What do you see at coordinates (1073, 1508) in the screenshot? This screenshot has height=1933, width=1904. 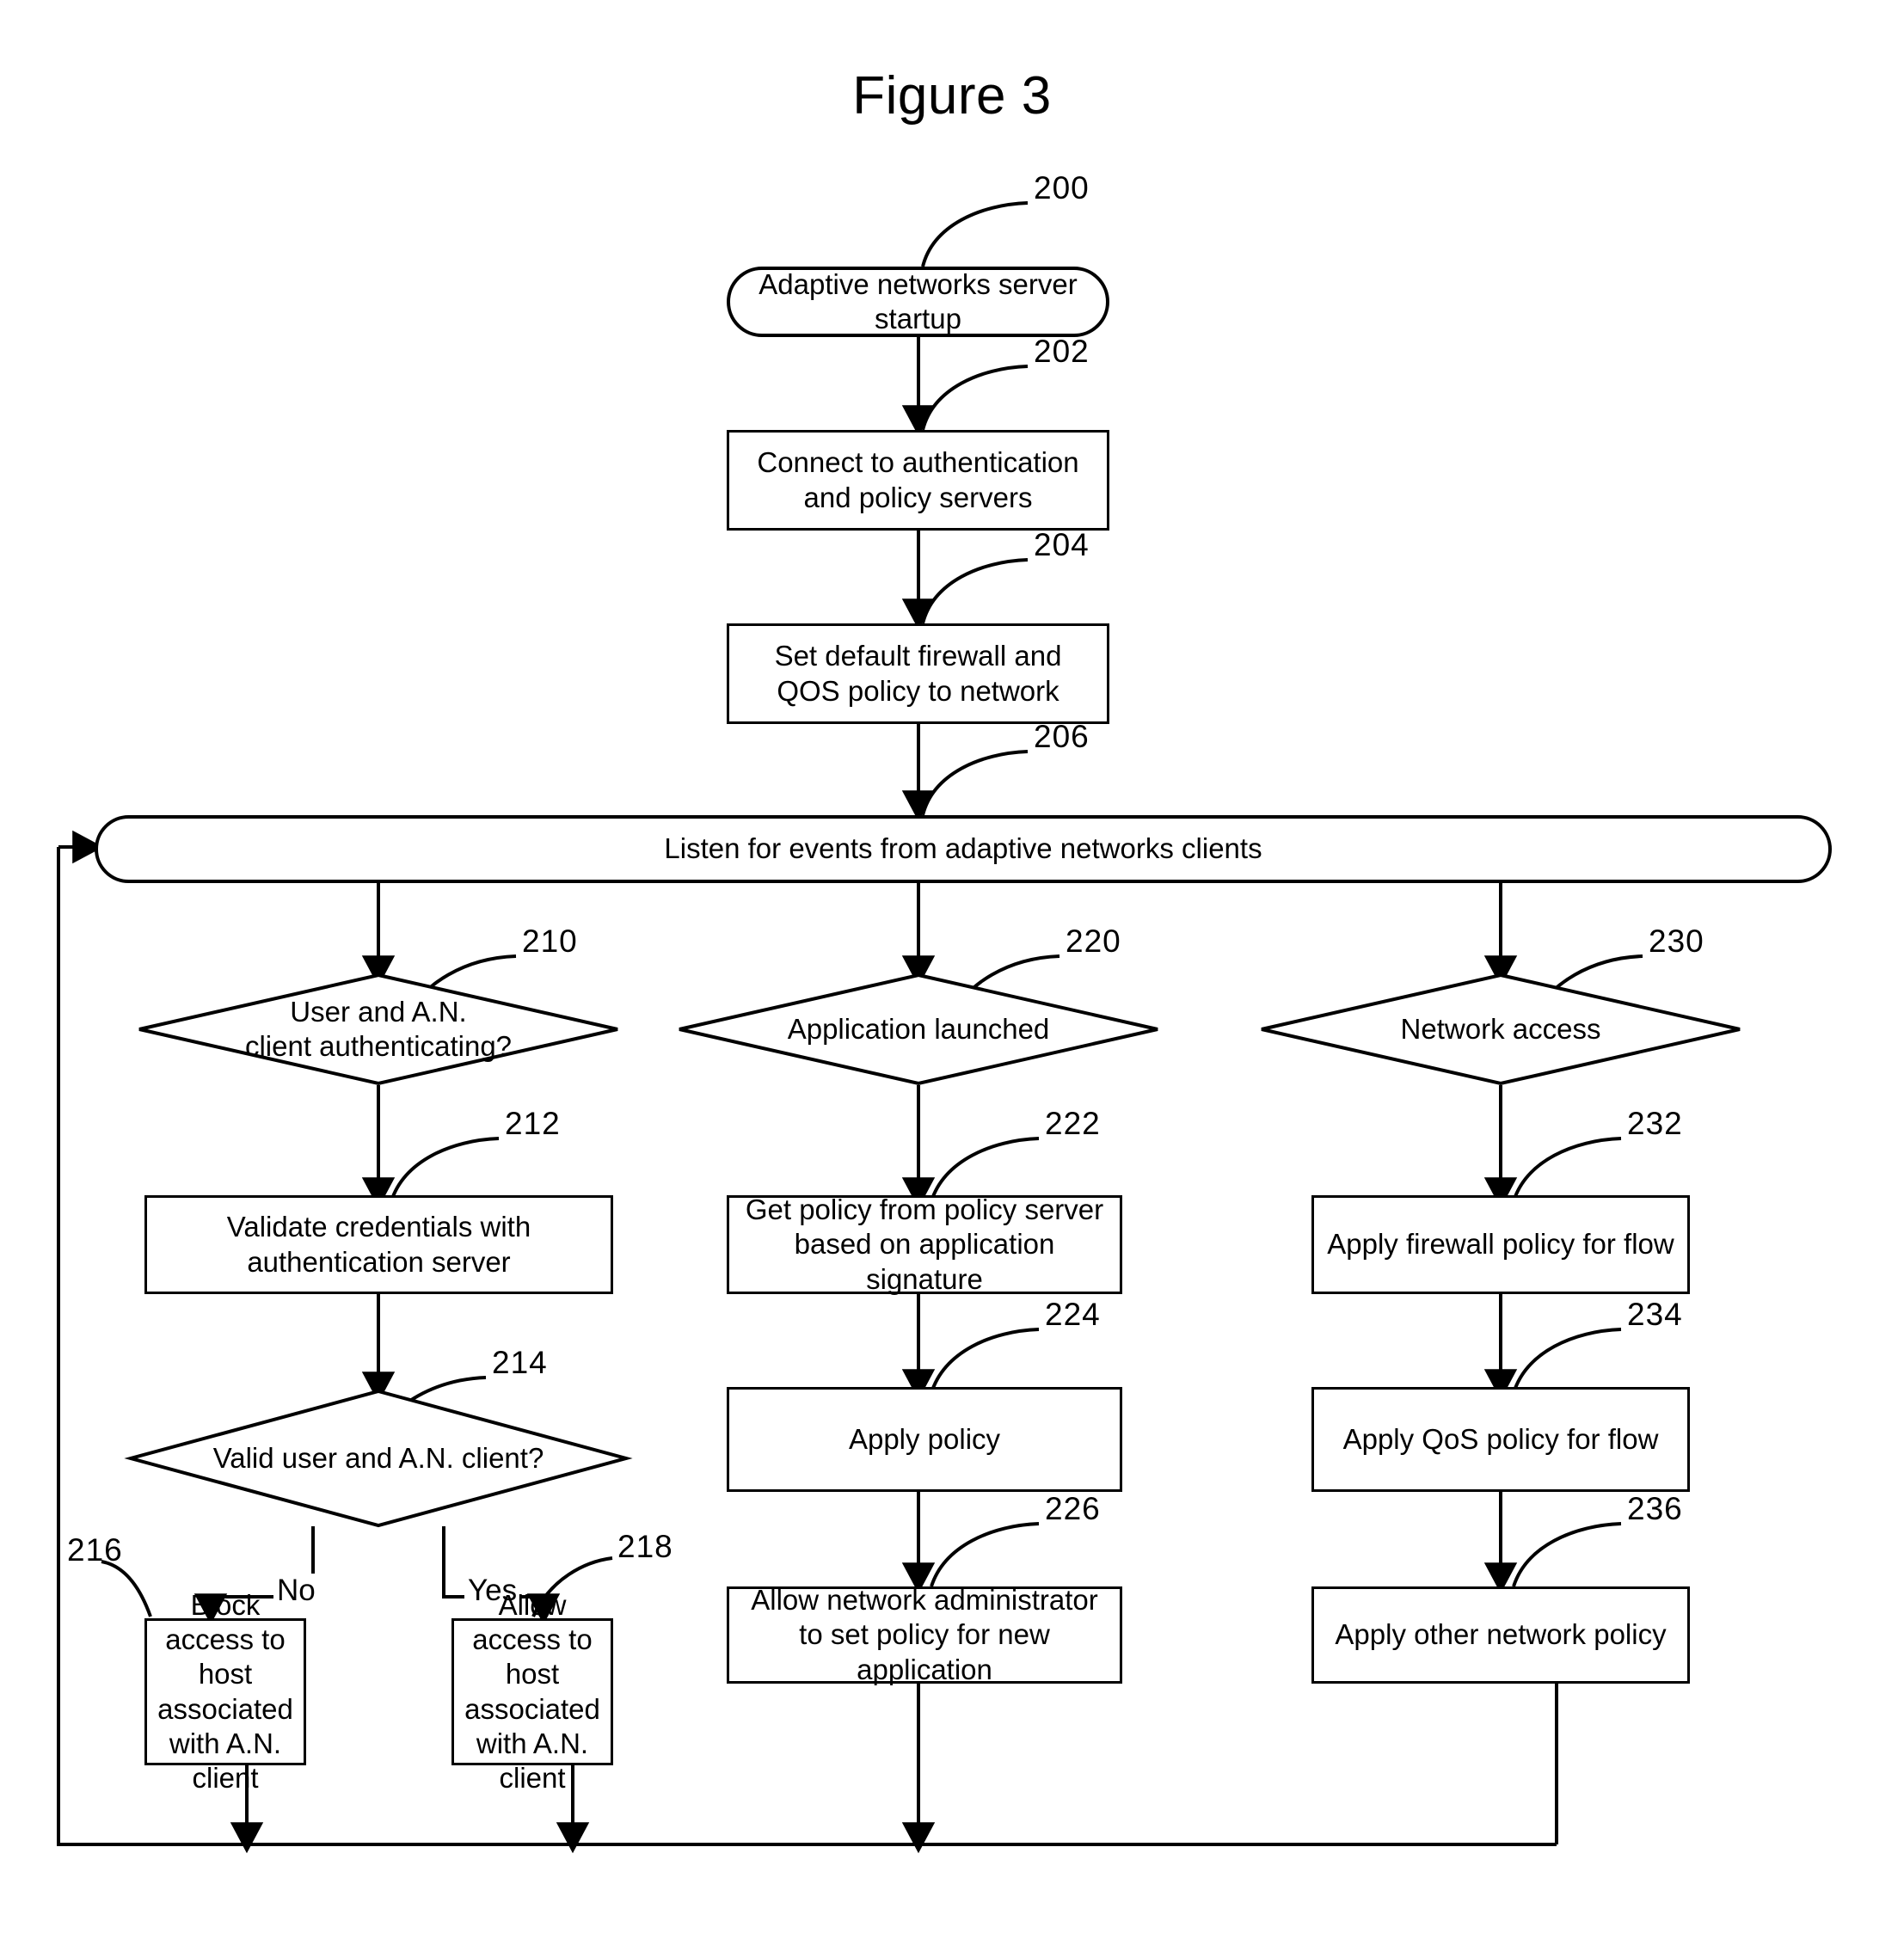 I see `ref-number-226: 226` at bounding box center [1073, 1508].